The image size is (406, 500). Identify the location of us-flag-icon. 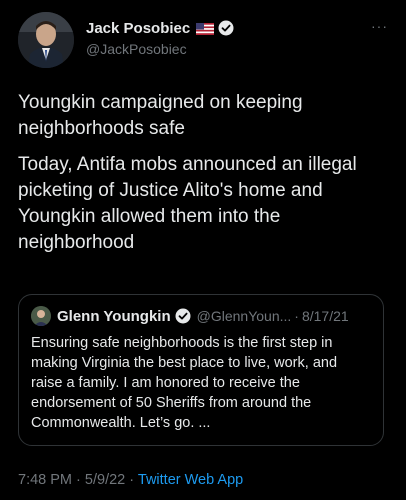
(205, 28).